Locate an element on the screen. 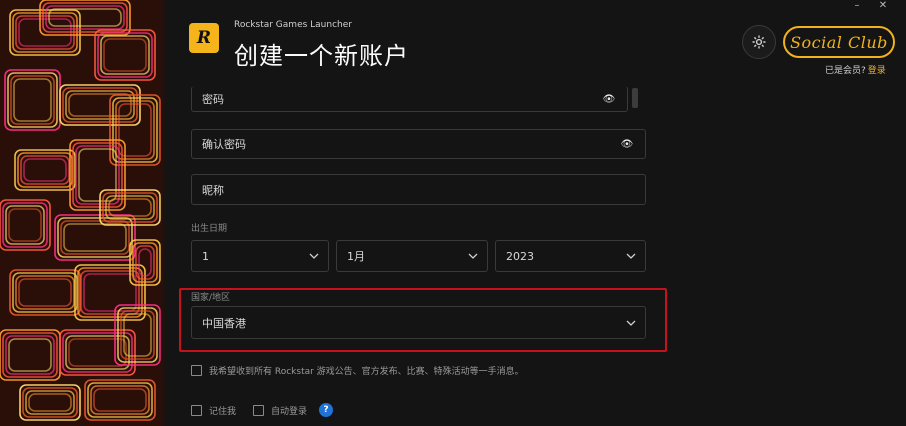 This screenshot has width=906, height=426. newsletter-checkbox is located at coordinates (196, 370).